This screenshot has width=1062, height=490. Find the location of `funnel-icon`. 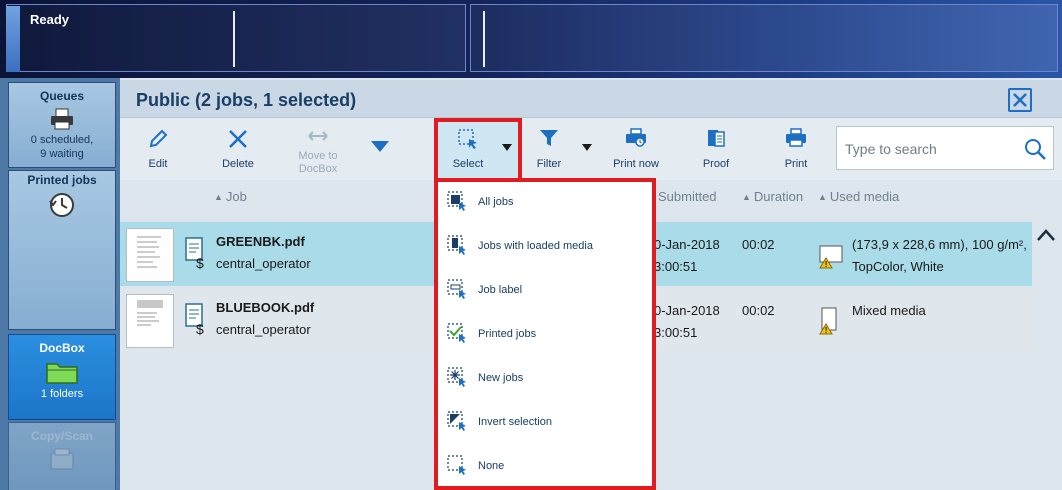

funnel-icon is located at coordinates (549, 138).